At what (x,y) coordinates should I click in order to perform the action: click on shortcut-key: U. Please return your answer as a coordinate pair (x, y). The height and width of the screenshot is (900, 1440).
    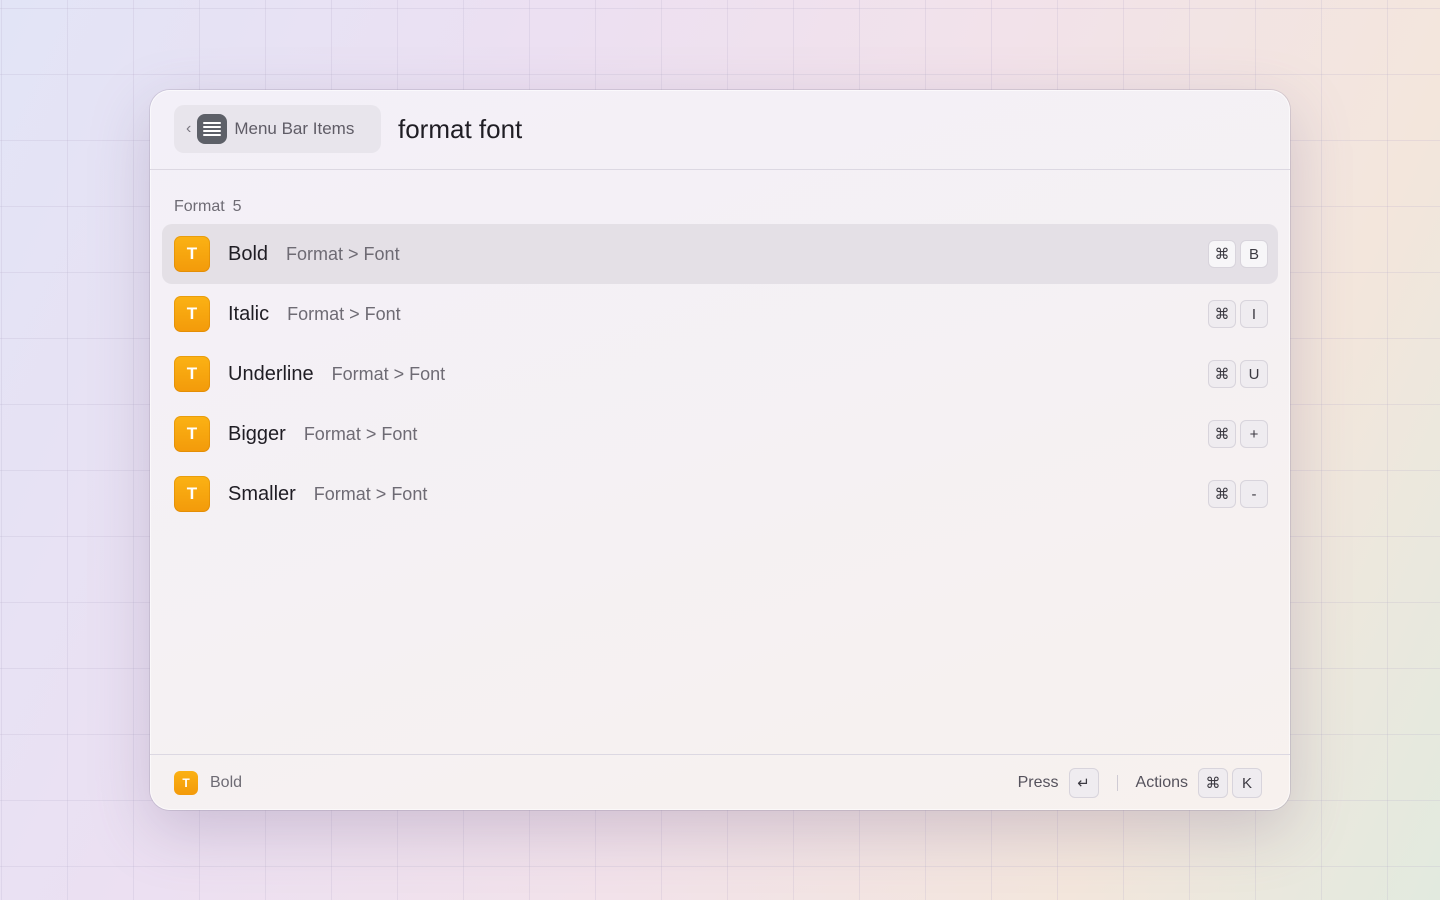
    Looking at the image, I should click on (1254, 374).